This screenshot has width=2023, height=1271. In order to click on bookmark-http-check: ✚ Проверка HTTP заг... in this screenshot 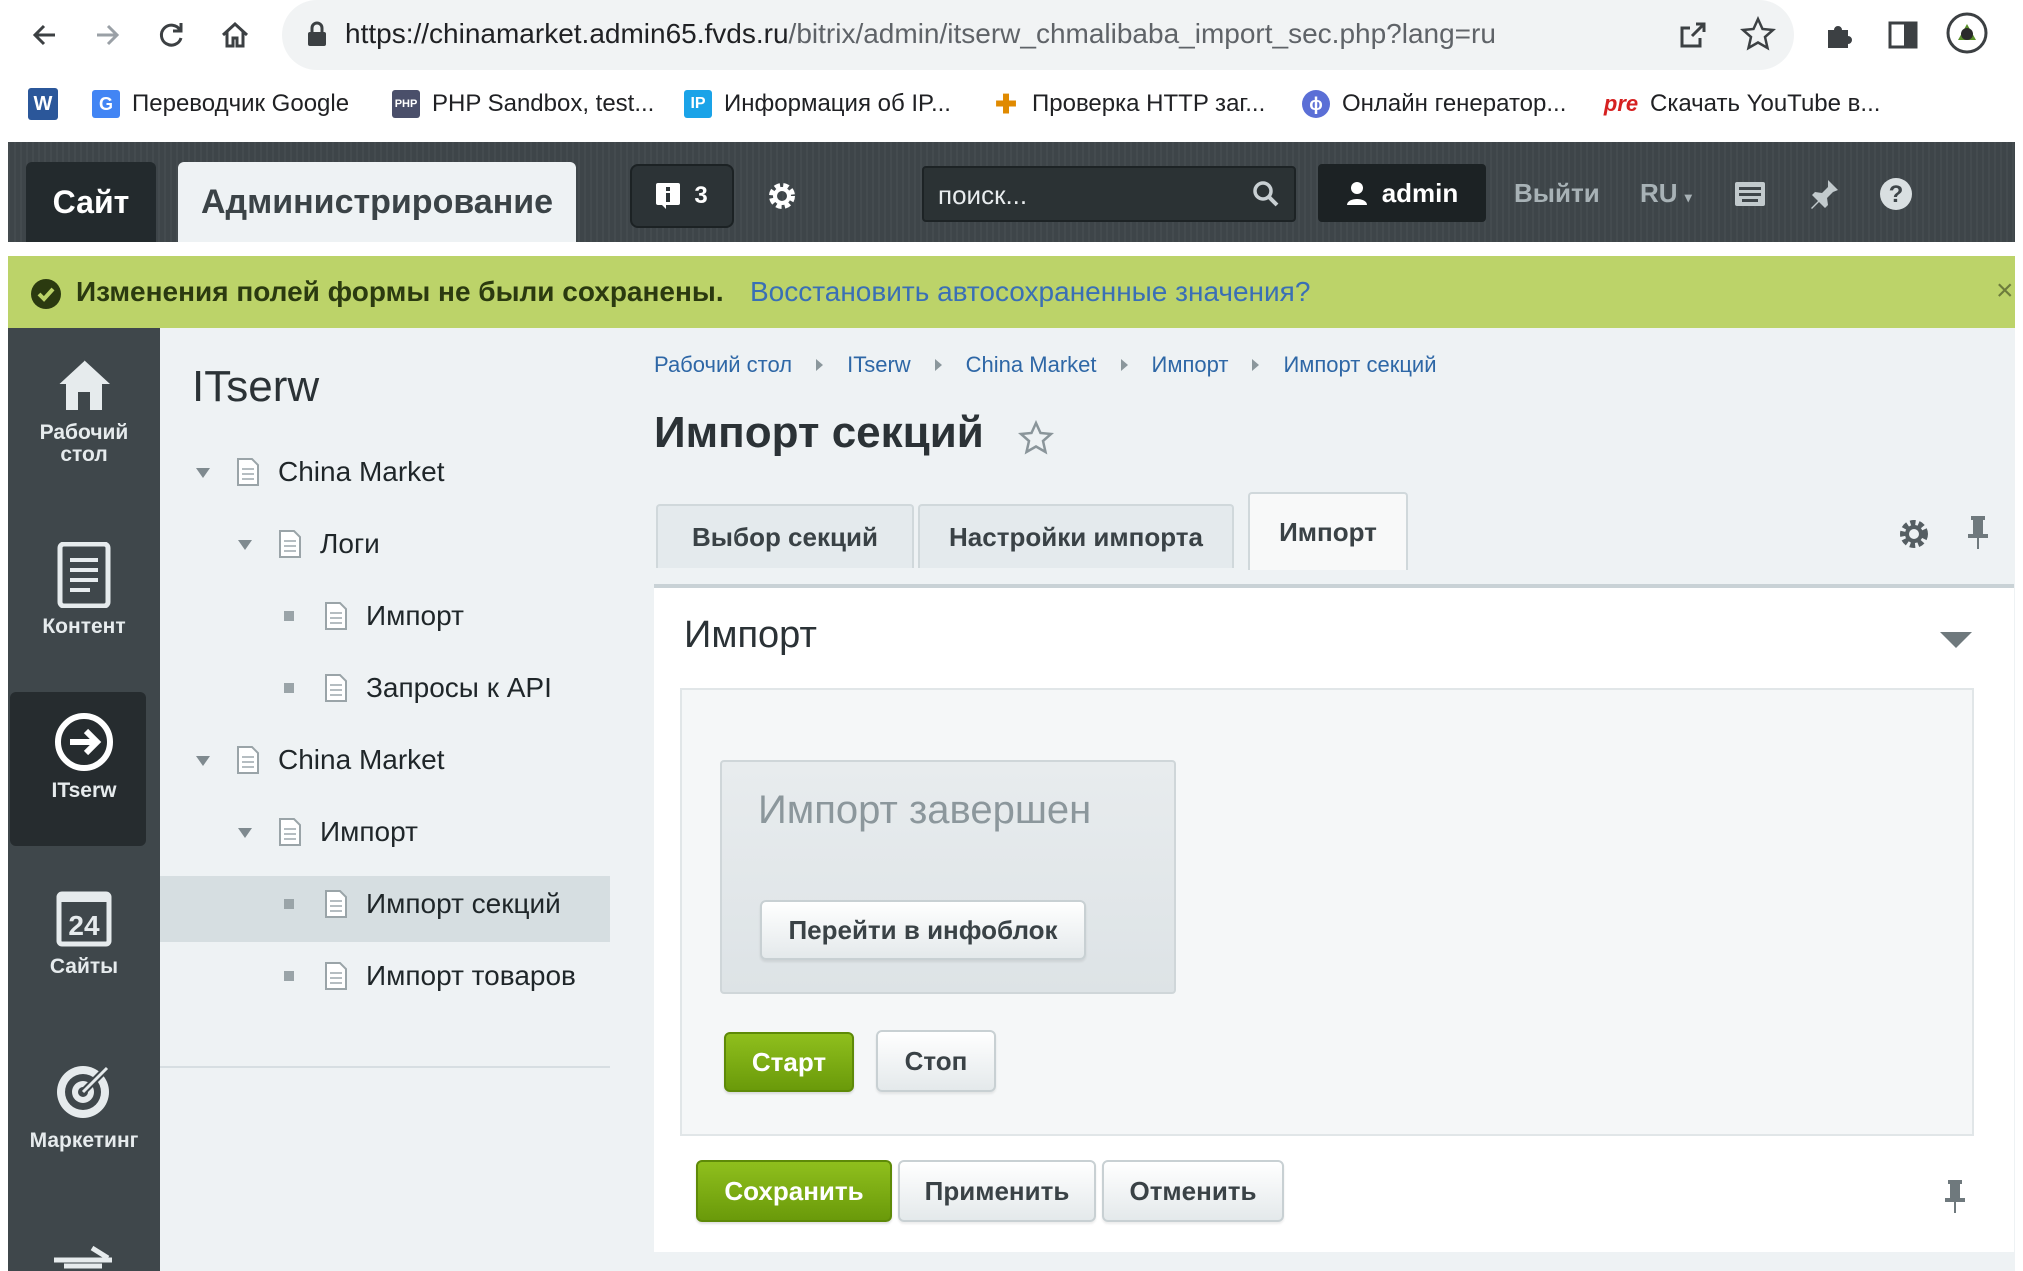, I will do `click(1128, 104)`.